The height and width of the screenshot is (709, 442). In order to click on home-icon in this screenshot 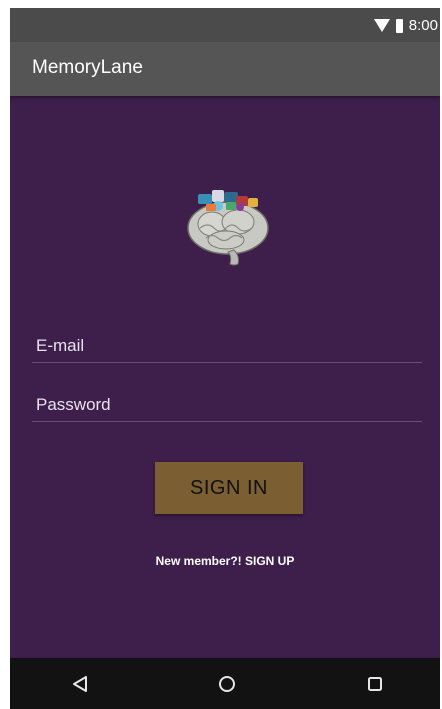, I will do `click(227, 684)`.